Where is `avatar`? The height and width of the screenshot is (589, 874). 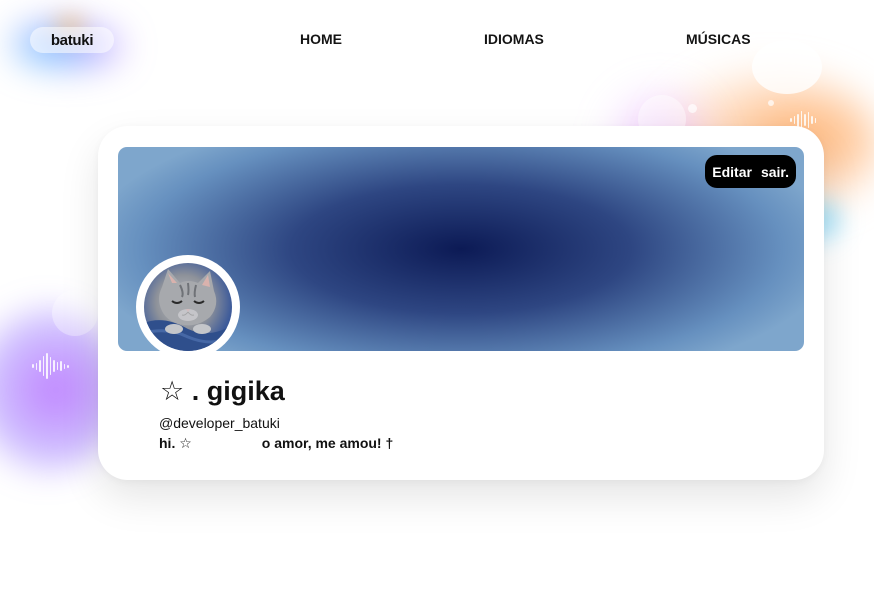
avatar is located at coordinates (188, 307).